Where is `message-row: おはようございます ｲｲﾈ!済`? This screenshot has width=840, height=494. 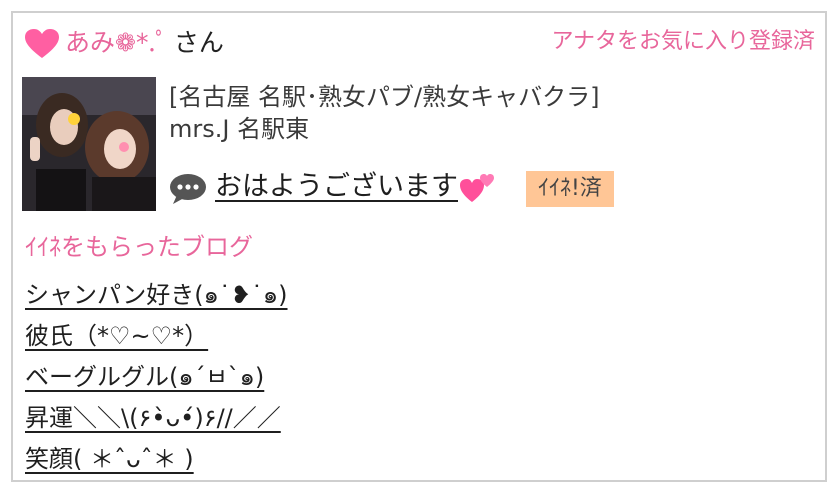 message-row: おはようございます ｲｲﾈ!済 is located at coordinates (469, 189).